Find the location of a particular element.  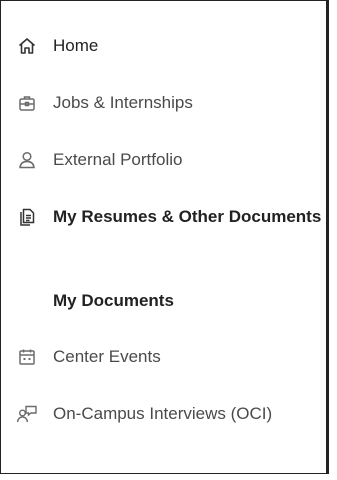

sidebar-item-jobs: Jobs & Internships is located at coordinates (106, 103).